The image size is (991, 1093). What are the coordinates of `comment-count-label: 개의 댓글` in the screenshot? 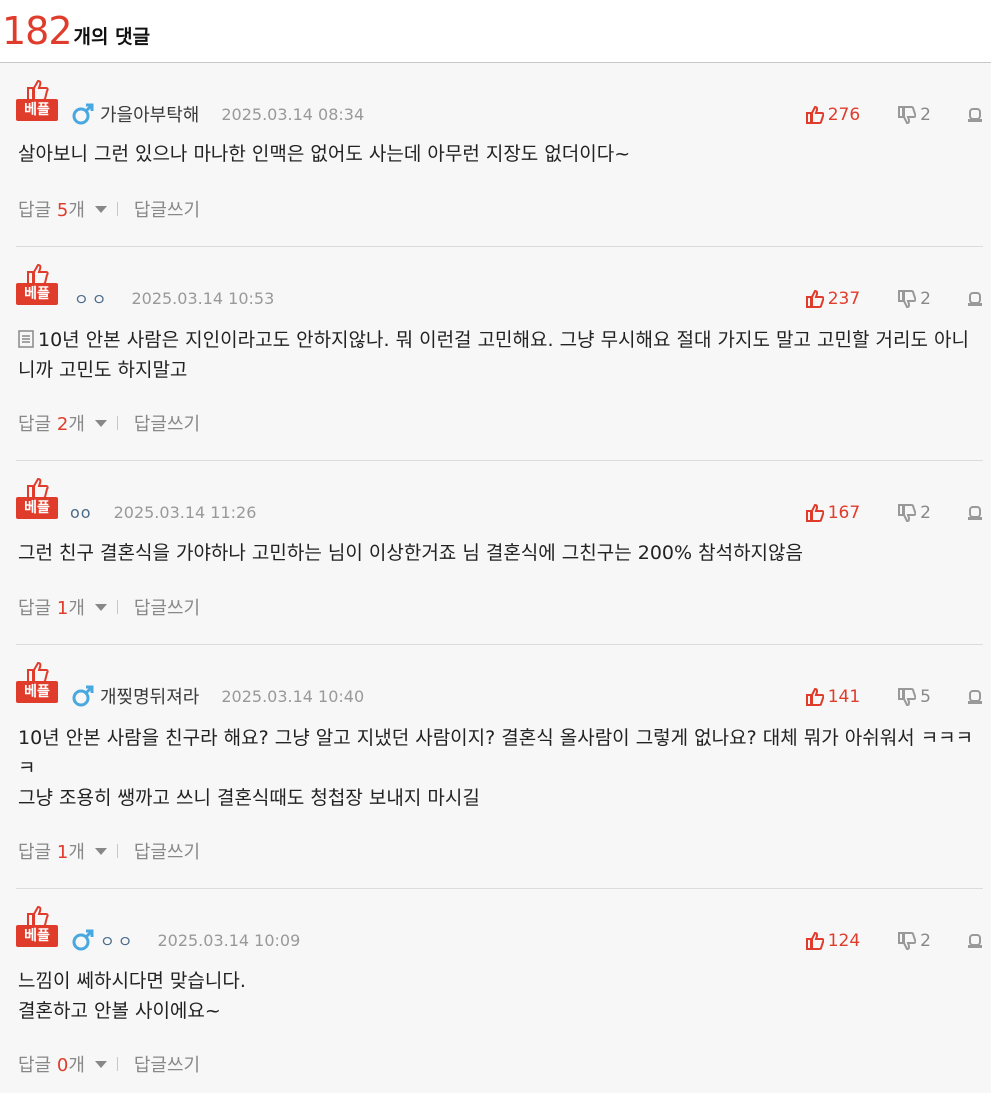 It's located at (112, 36).